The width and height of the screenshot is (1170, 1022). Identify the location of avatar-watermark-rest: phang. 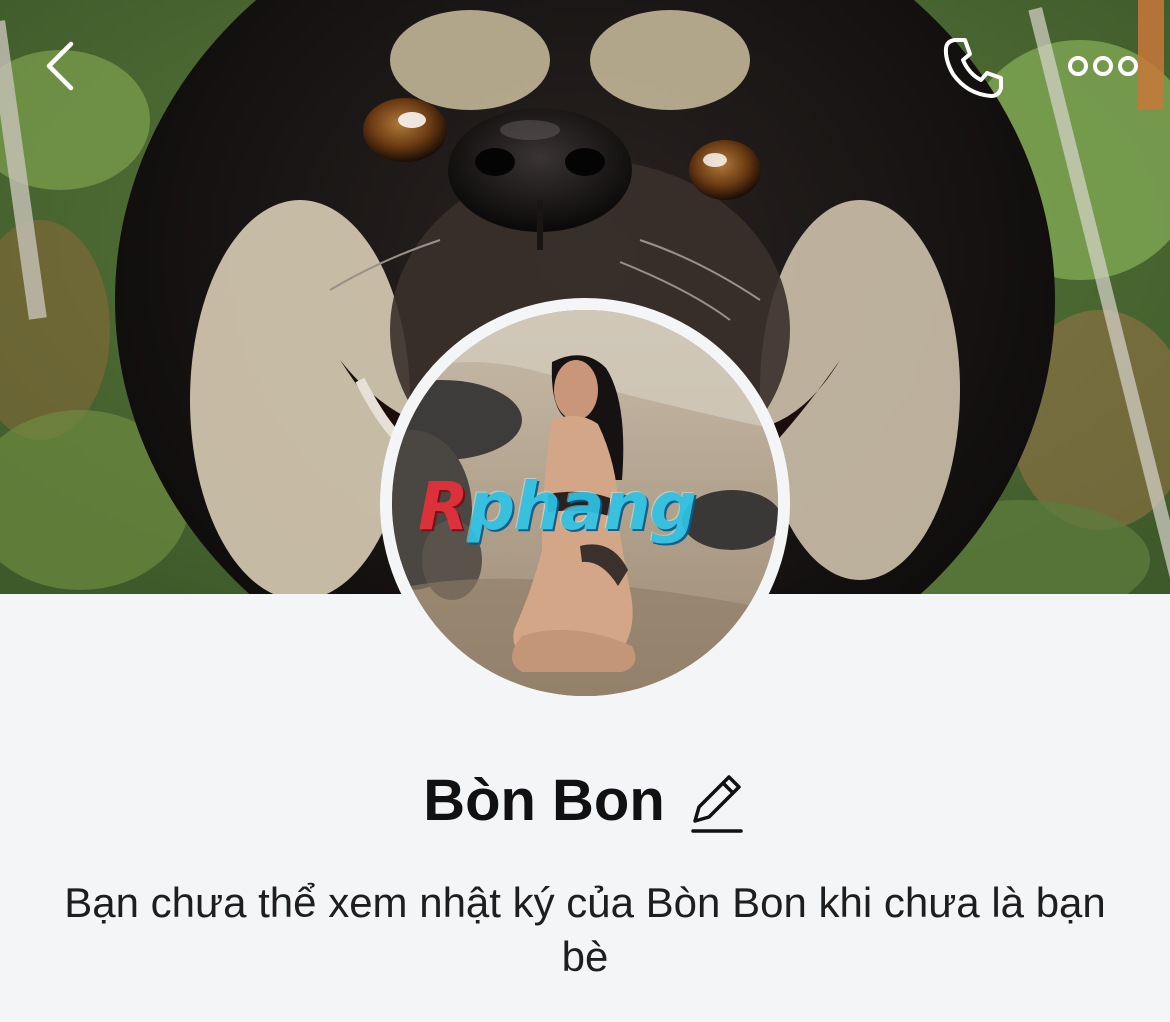
(582, 506).